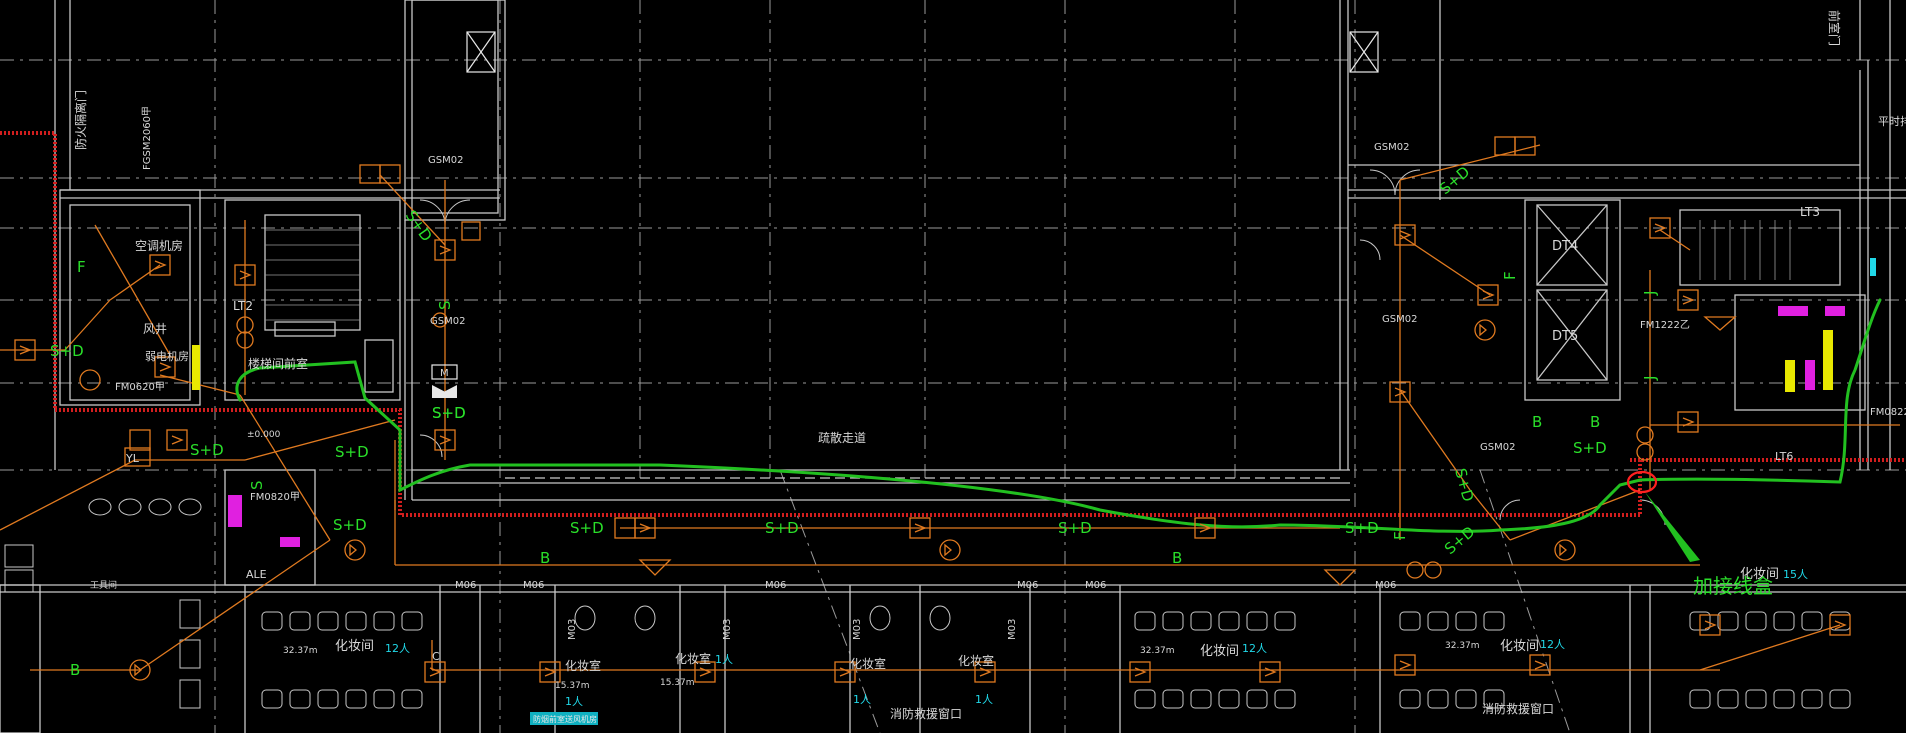 Image resolution: width=1906 pixels, height=733 pixels. What do you see at coordinates (868, 663) in the screenshot?
I see `label-dressing-small-3: 化妆室` at bounding box center [868, 663].